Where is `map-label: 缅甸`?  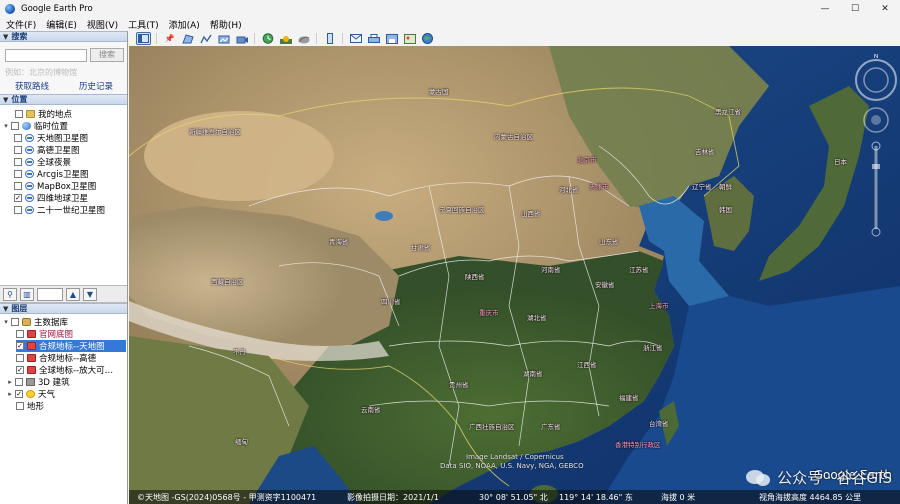
map-label: 缅甸 is located at coordinates (241, 442).